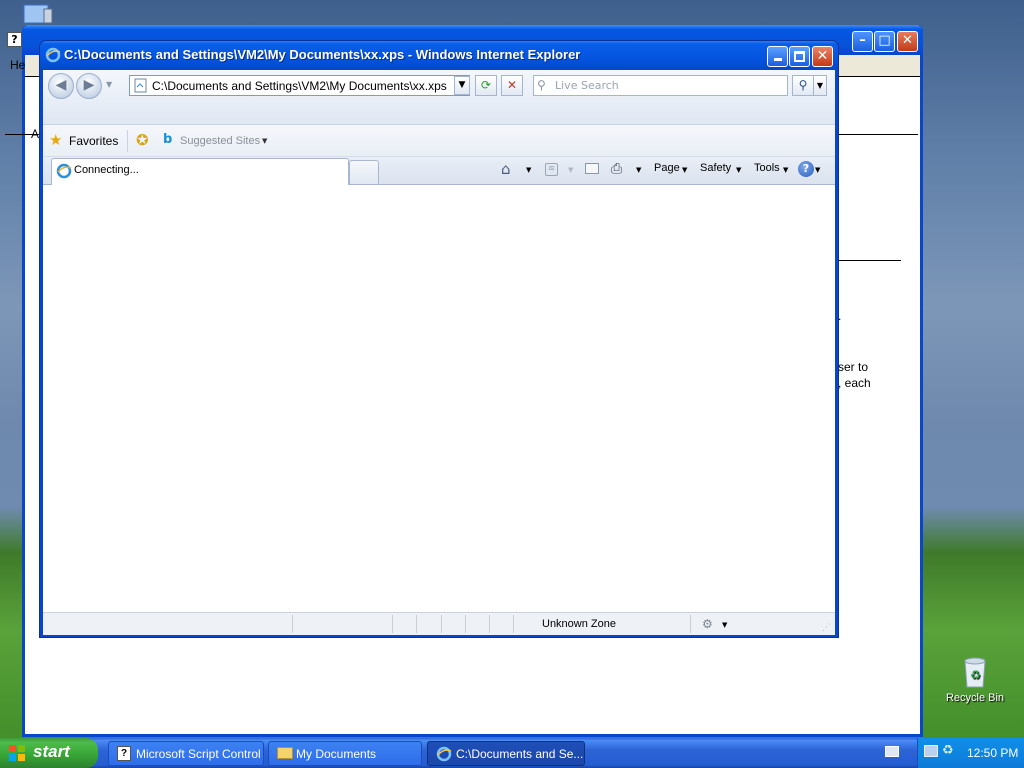  I want to click on back-icon: ◀, so click(61, 86).